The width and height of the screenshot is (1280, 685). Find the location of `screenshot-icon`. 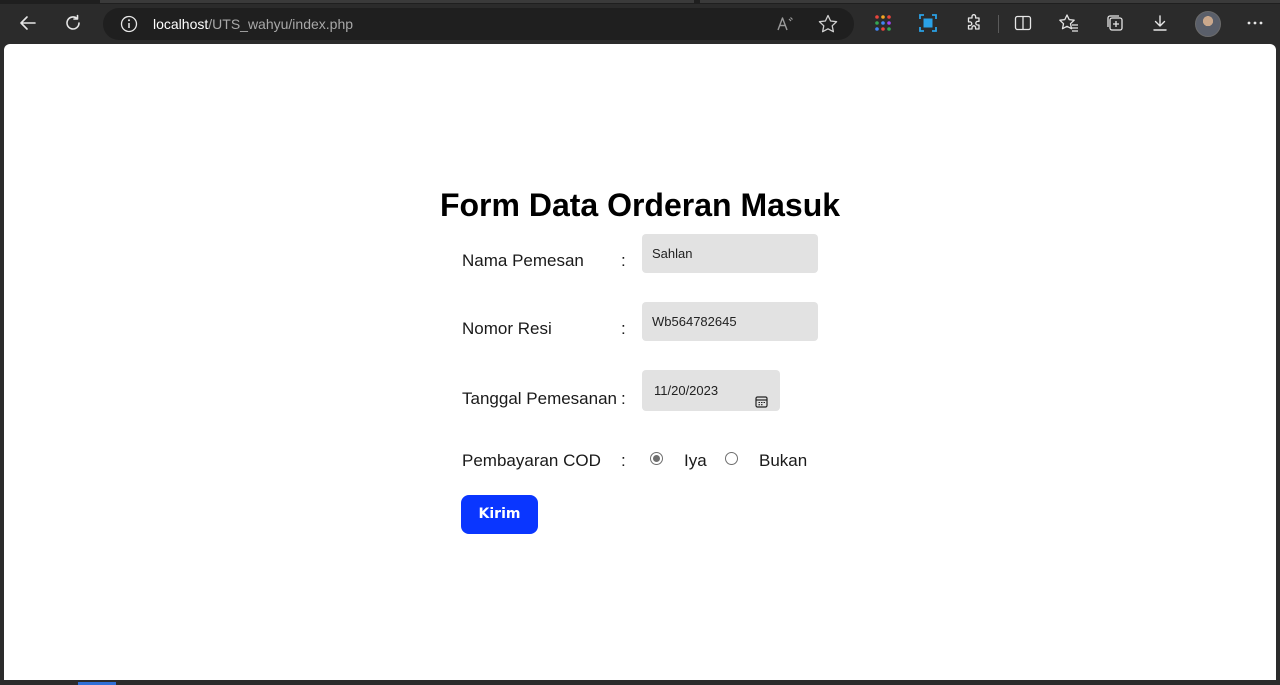

screenshot-icon is located at coordinates (928, 23).